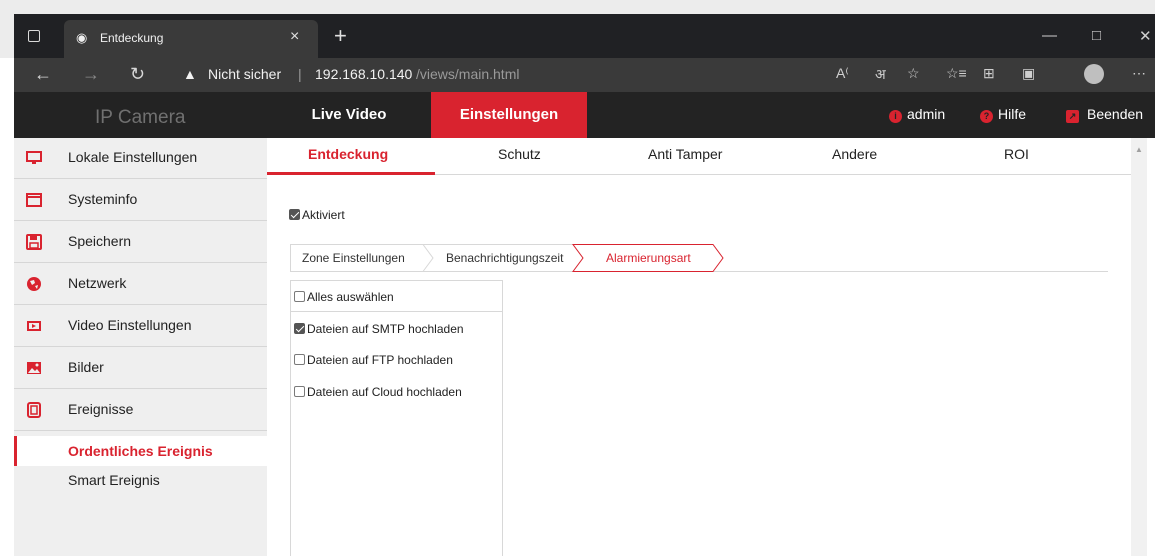 The image size is (1155, 556). I want to click on vertical-scrollbar, so click(1139, 347).